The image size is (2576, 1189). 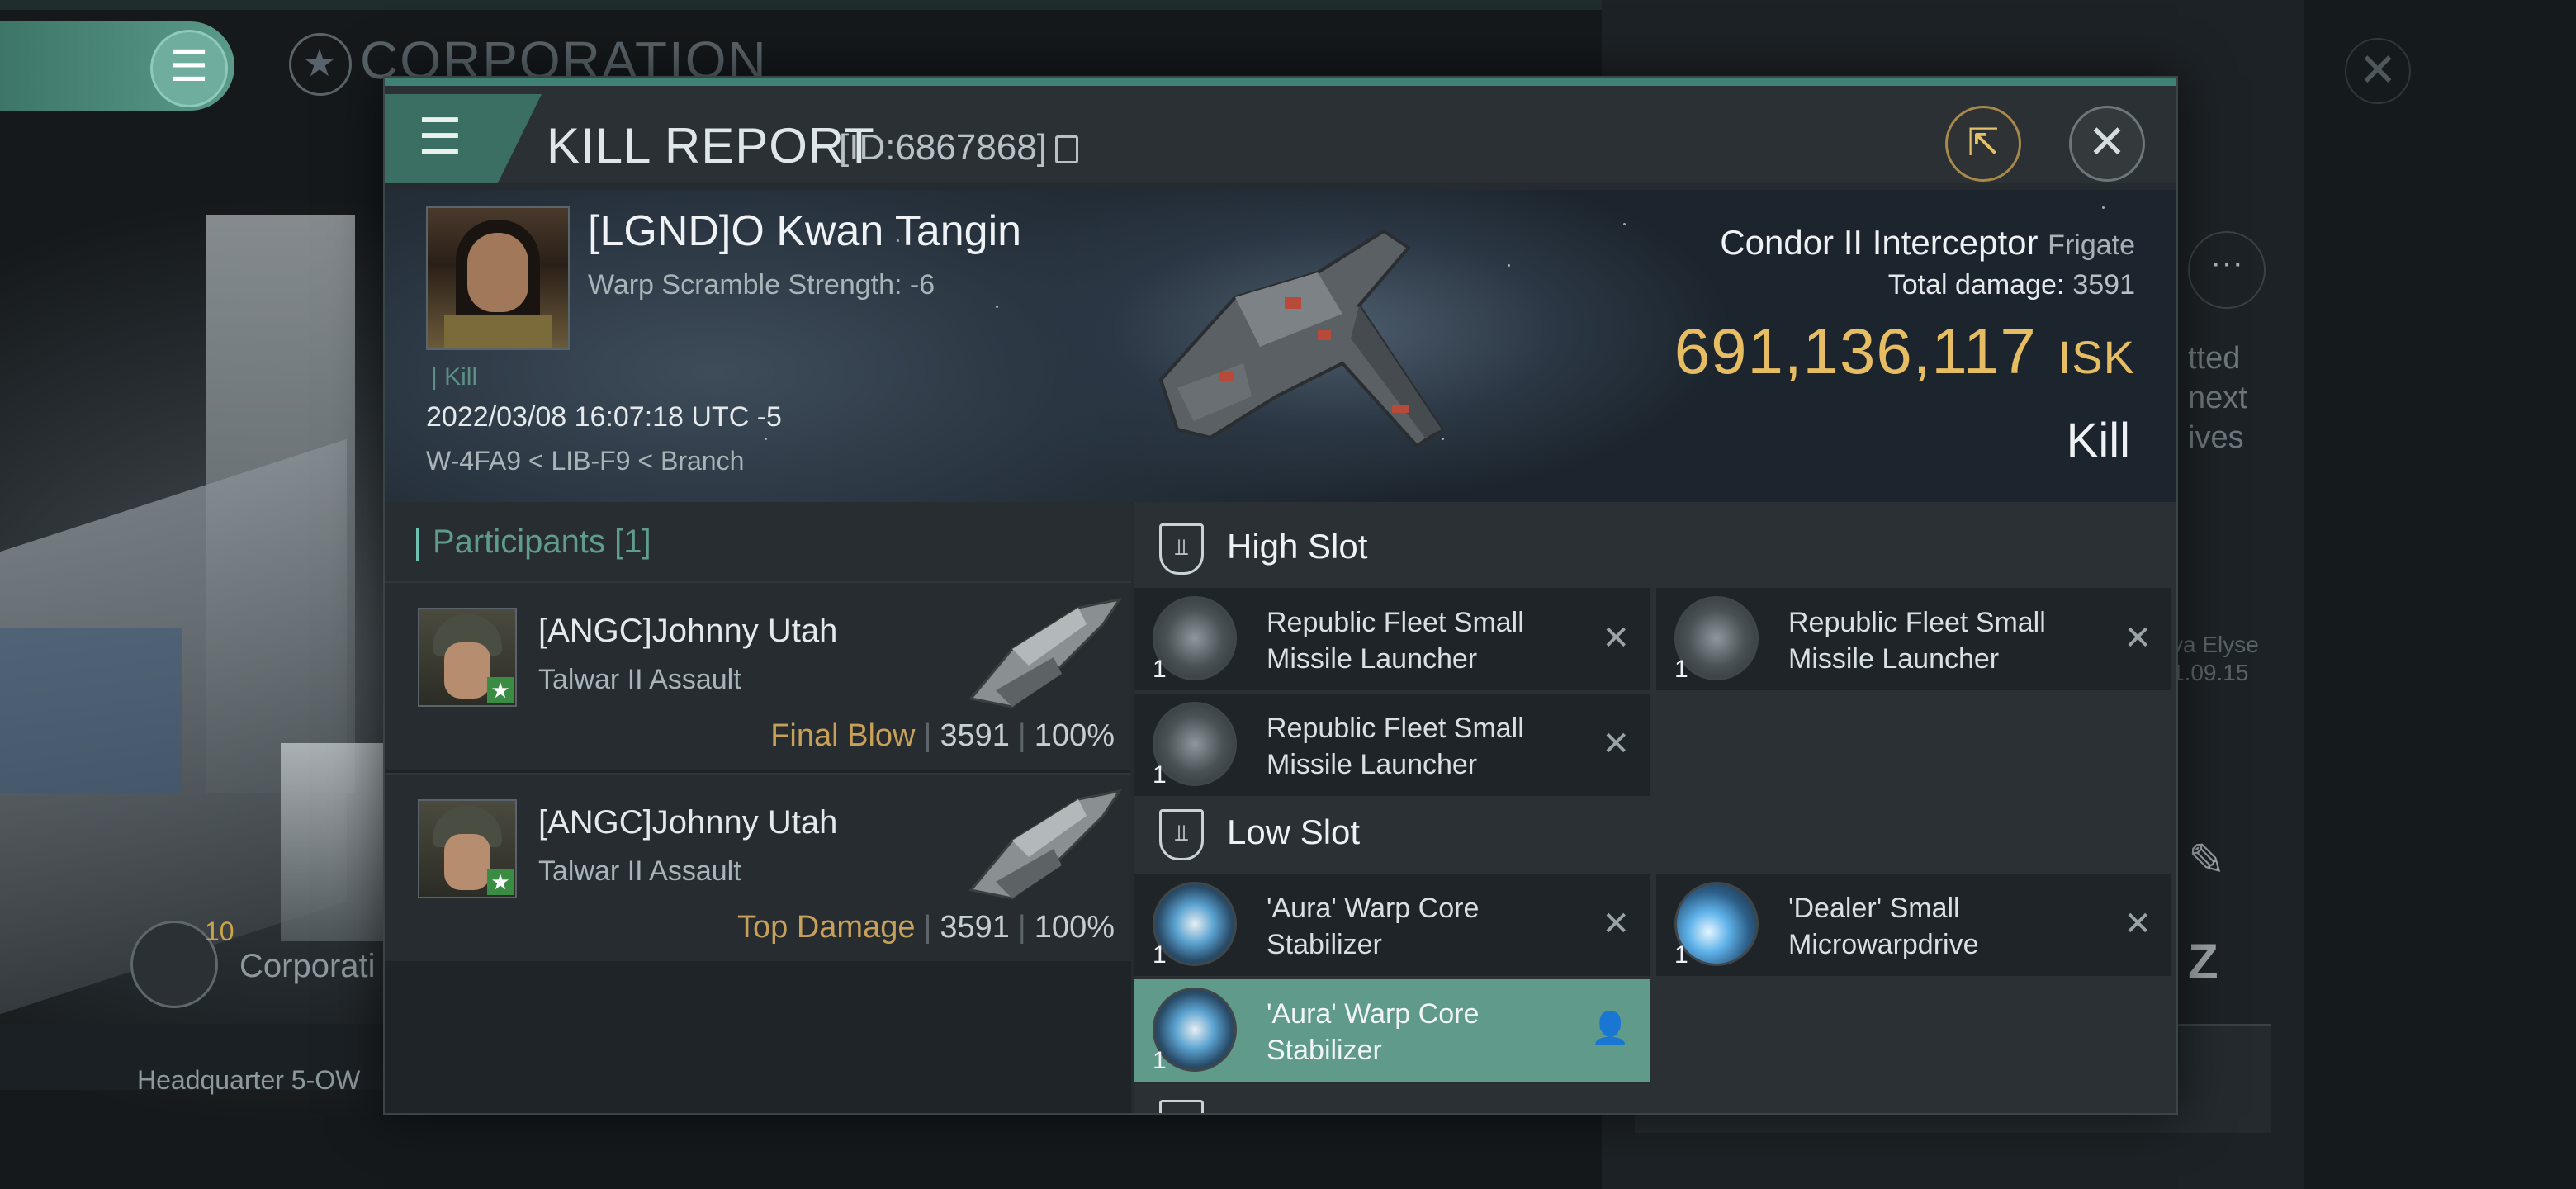 What do you see at coordinates (2440, 594) in the screenshot?
I see `background-far-right-pane` at bounding box center [2440, 594].